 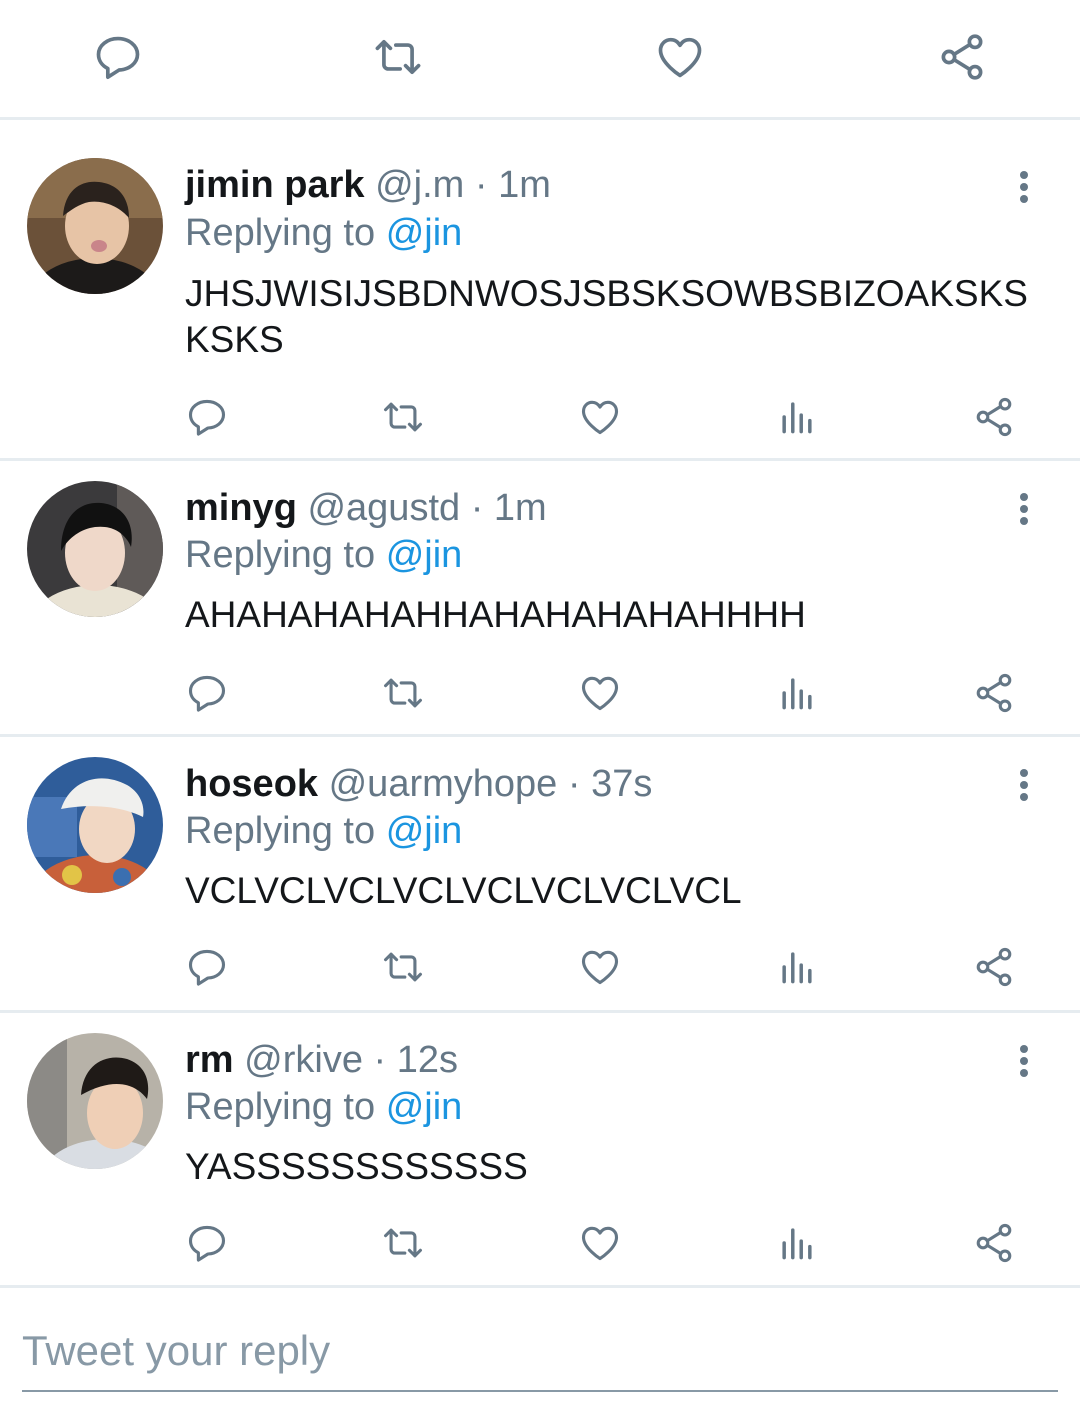 What do you see at coordinates (427, 1060) in the screenshot?
I see `timestamp: 12s` at bounding box center [427, 1060].